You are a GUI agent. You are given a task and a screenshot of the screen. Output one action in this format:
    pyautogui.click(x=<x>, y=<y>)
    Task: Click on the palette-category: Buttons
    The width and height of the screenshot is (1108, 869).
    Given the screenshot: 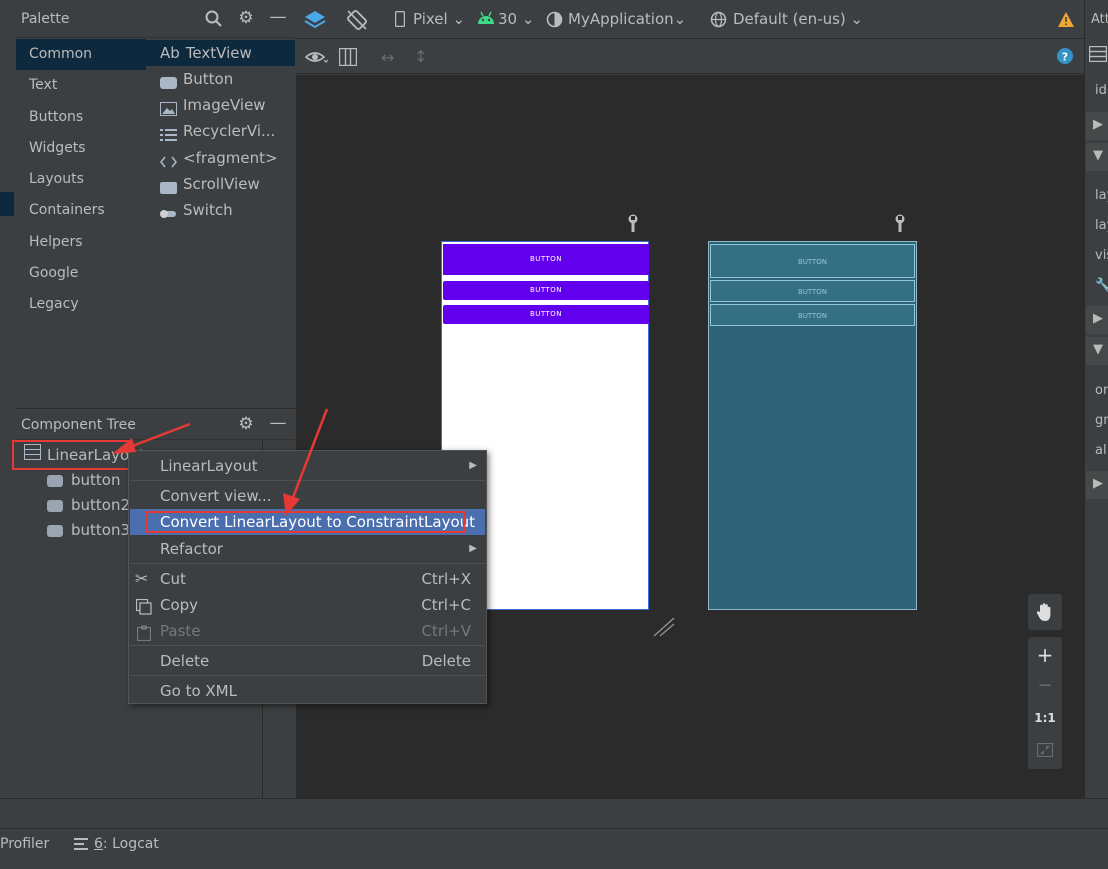 What is the action you would take?
    pyautogui.click(x=81, y=117)
    